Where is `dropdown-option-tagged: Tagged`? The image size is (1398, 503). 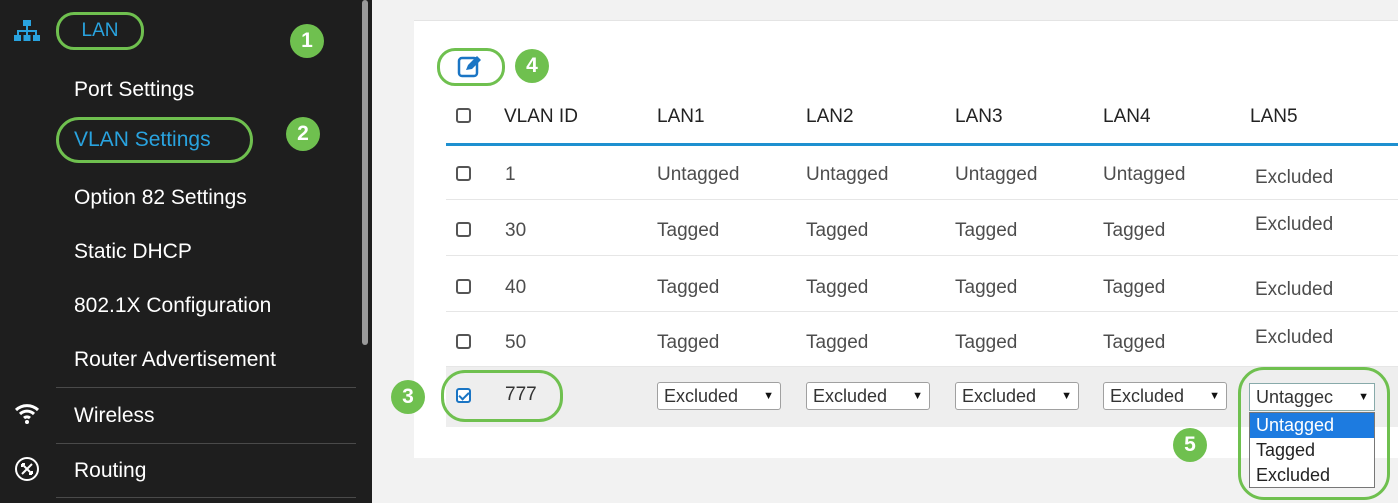
dropdown-option-tagged: Tagged is located at coordinates (1312, 450).